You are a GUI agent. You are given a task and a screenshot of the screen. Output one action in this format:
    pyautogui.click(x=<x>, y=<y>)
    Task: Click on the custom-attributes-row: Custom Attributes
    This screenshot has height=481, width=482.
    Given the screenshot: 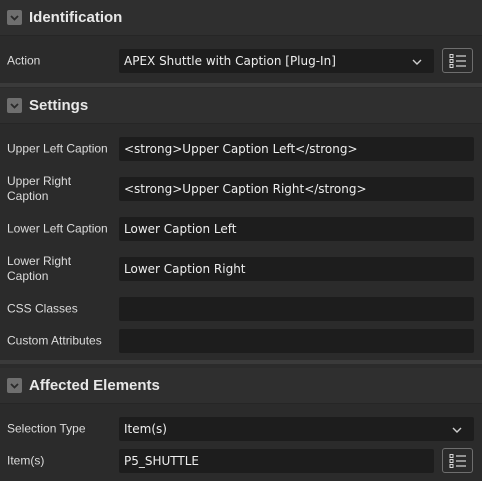 What is the action you would take?
    pyautogui.click(x=241, y=341)
    